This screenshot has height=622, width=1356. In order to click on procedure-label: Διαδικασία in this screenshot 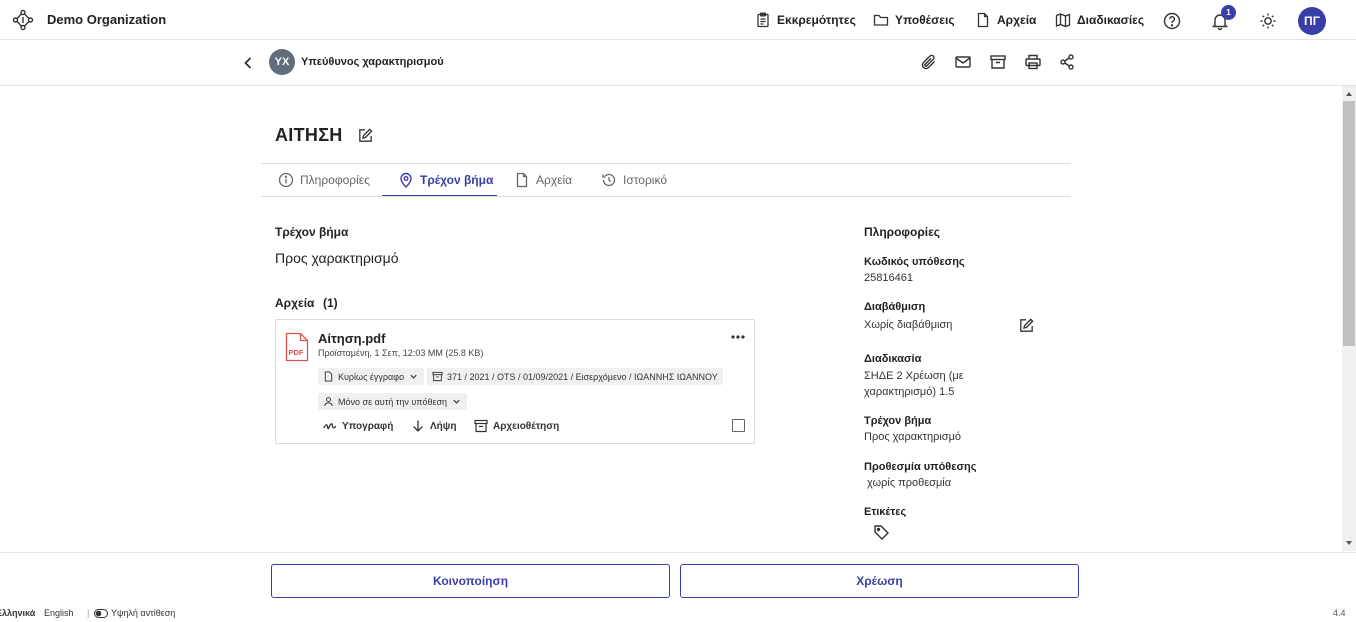, I will do `click(893, 359)`.